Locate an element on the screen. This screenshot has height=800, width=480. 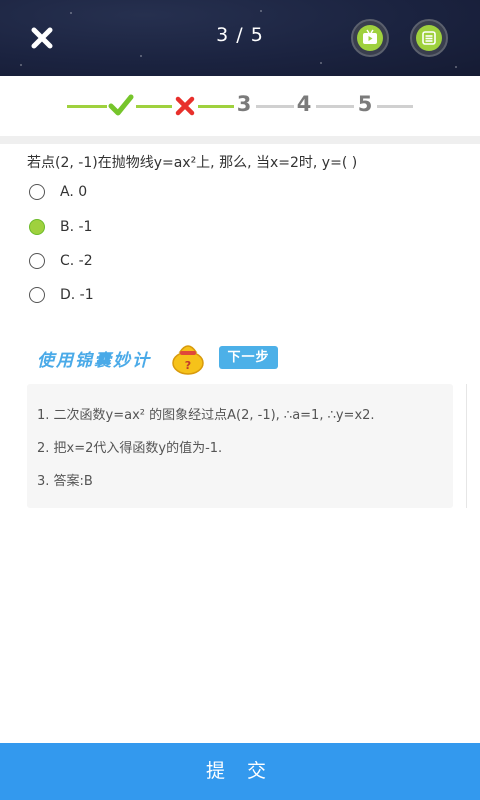
progress-tracker: 3 4 5 is located at coordinates (240, 106).